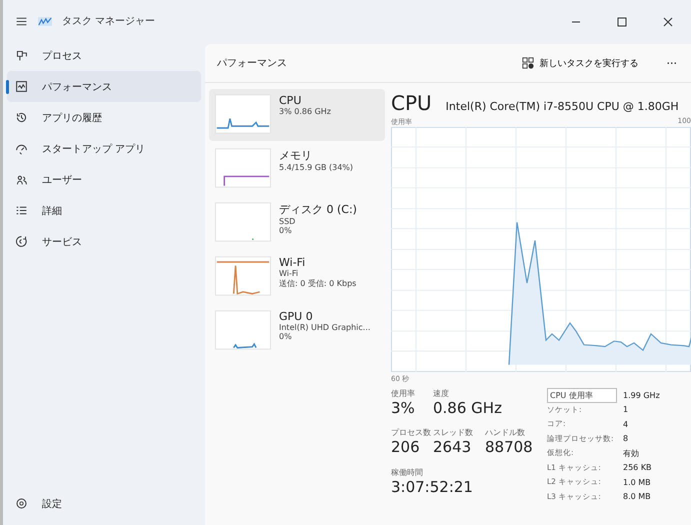  I want to click on run-task-button: 新しいタスクを実行する, so click(580, 63).